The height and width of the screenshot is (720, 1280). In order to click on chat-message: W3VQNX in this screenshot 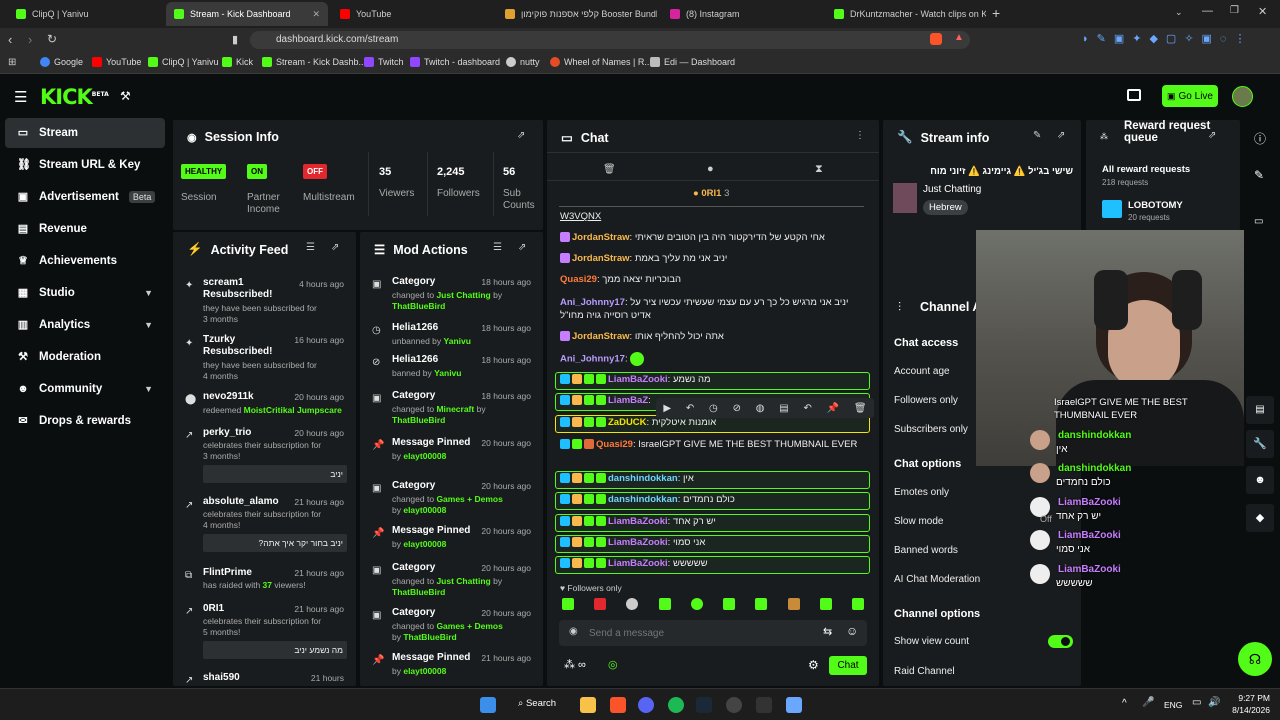, I will do `click(715, 216)`.